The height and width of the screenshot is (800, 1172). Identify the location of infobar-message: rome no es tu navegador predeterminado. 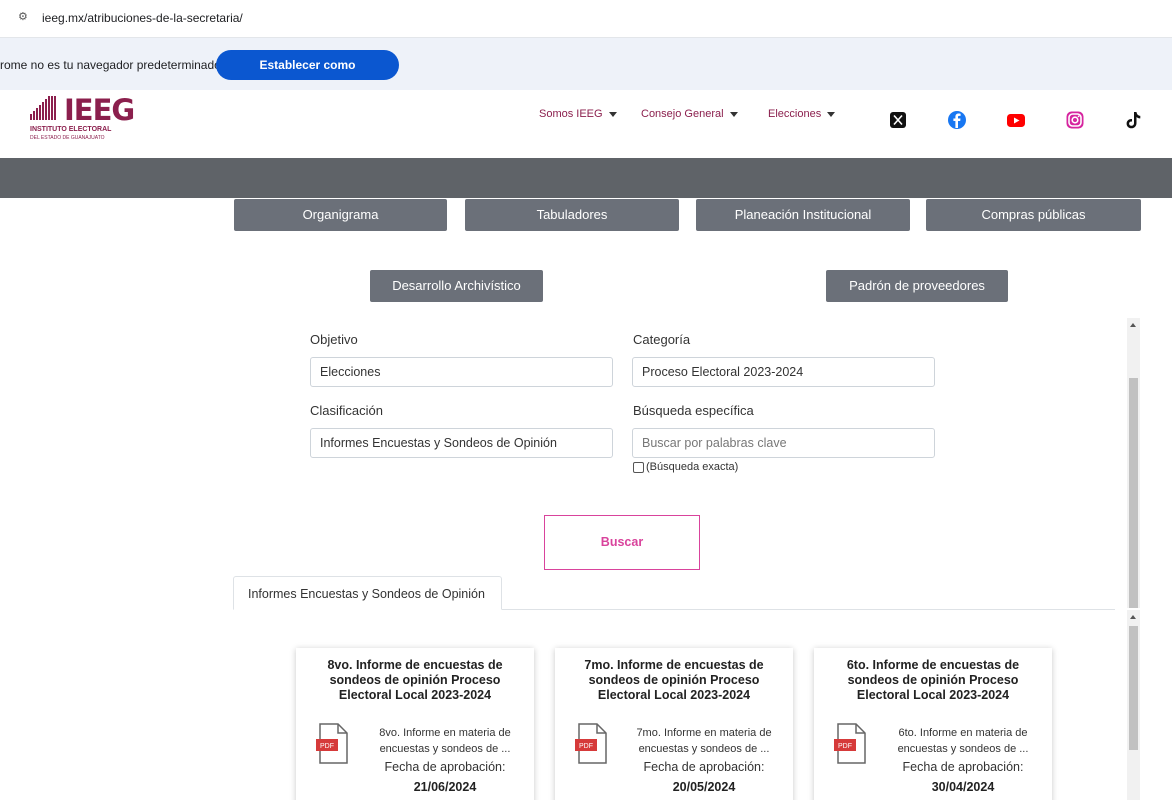
(110, 65).